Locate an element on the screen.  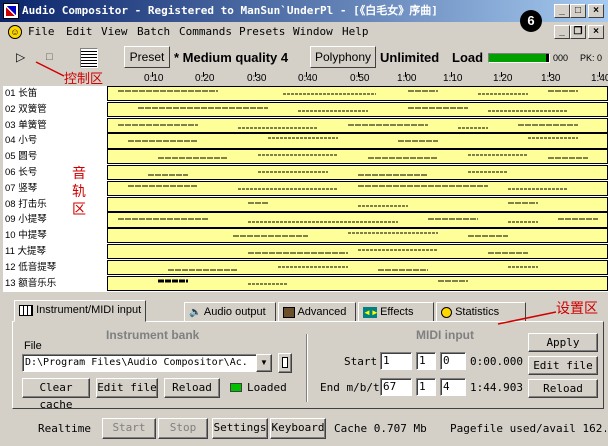
close-button: × is located at coordinates (596, 11).